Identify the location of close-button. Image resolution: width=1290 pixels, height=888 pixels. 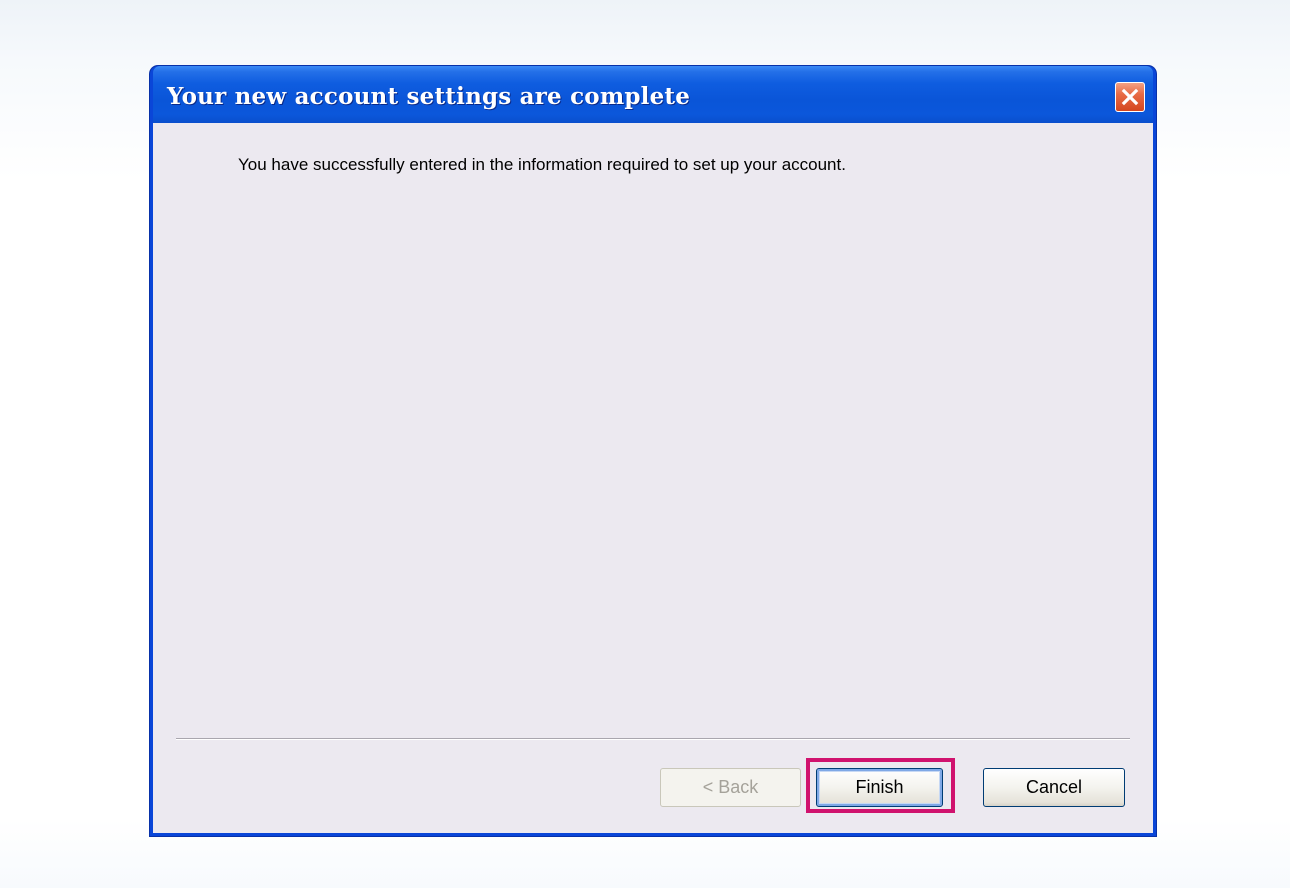
(1130, 97).